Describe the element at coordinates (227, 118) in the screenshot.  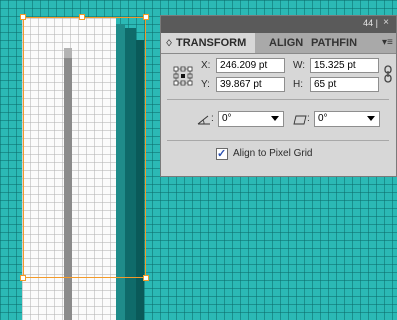
I see `rotate-angle-value: 0°` at that location.